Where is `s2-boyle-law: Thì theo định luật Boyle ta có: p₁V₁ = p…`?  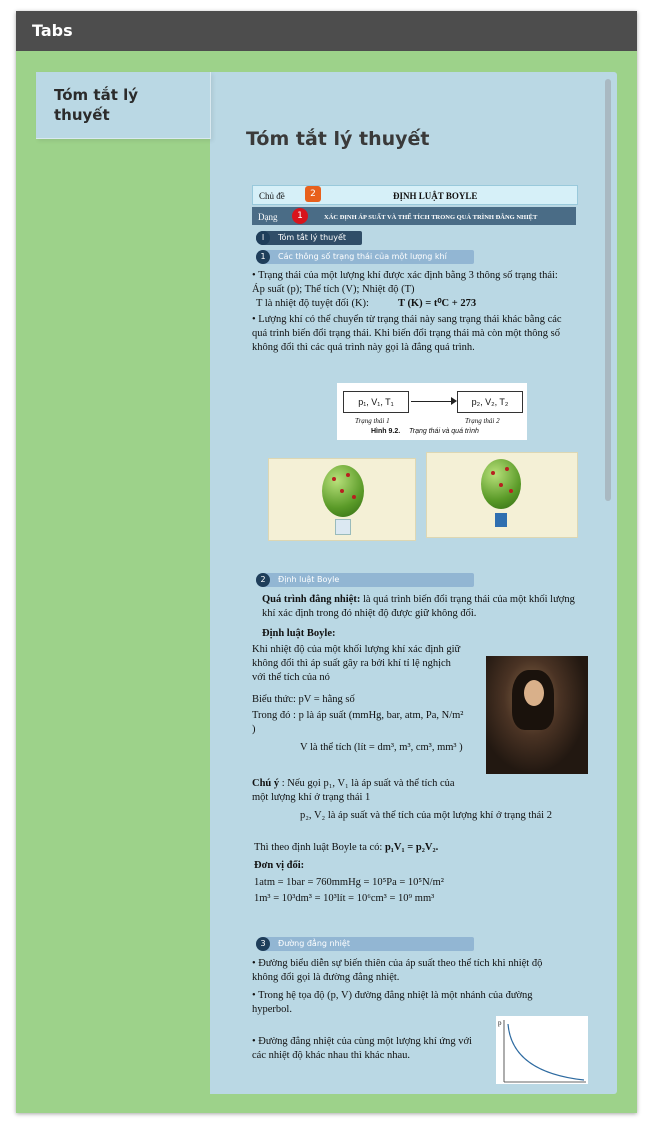
s2-boyle-law: Thì theo định luật Boyle ta có: p₁V₁ = p… is located at coordinates (346, 848).